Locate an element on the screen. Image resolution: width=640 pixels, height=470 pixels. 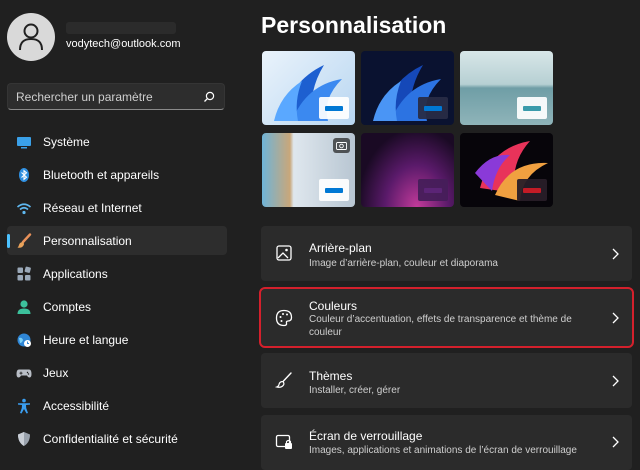
sidebar-item-jeux: Jeux is located at coordinates (117, 372).